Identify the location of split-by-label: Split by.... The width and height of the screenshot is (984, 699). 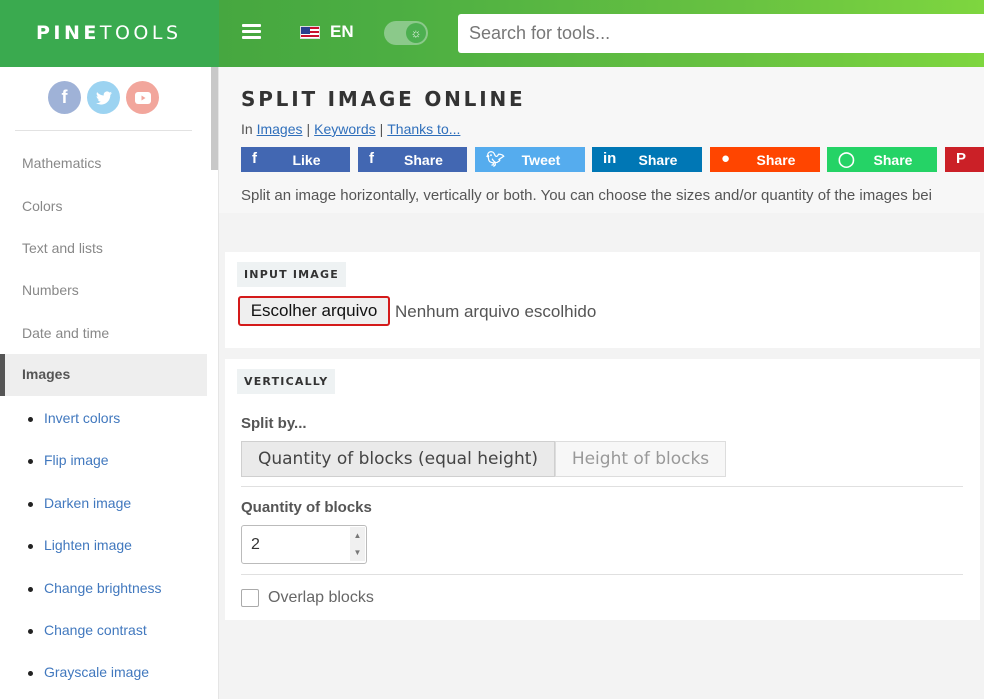
(274, 423).